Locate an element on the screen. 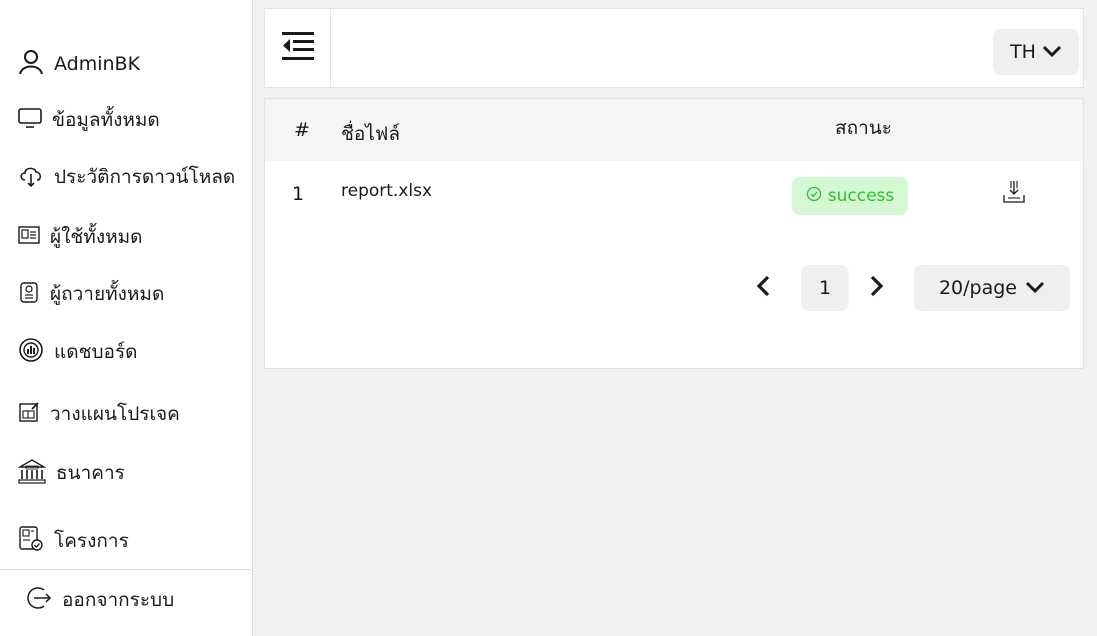 Image resolution: width=1097 pixels, height=636 pixels. sidebar-user-name: AdminBK is located at coordinates (97, 64).